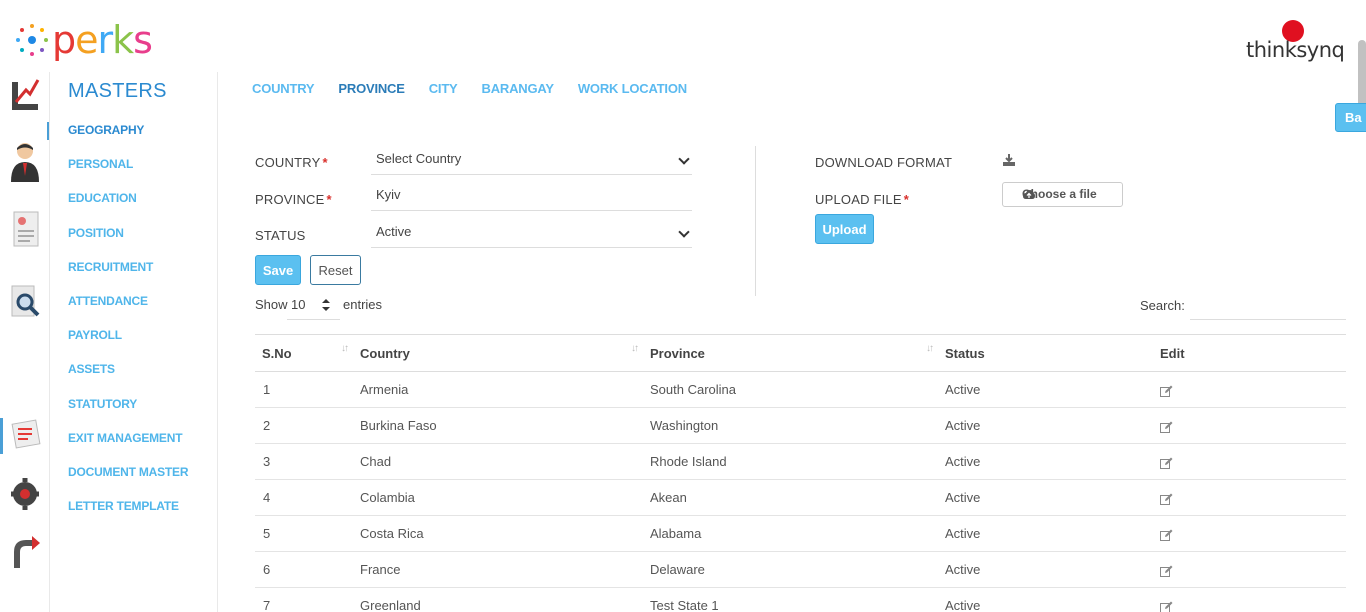 The image size is (1366, 612). Describe the element at coordinates (304, 389) in the screenshot. I see `cell-sno: 1` at that location.